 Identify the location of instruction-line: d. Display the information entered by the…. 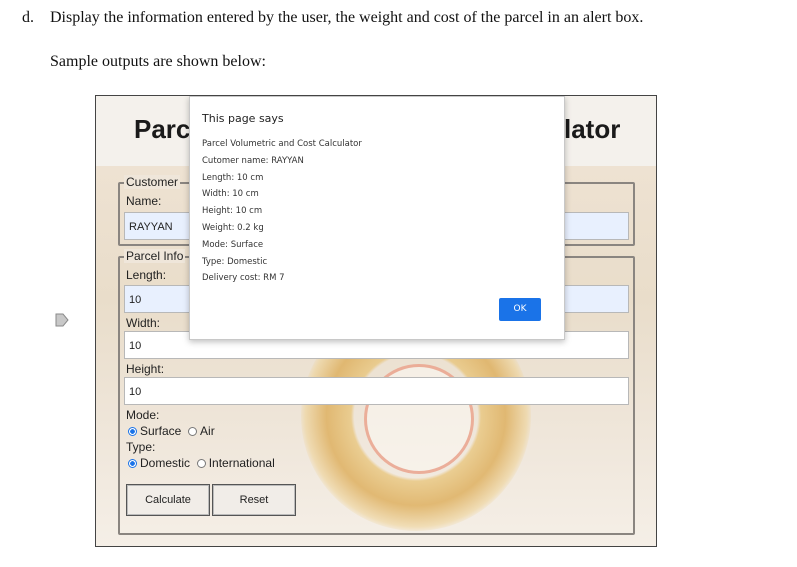
(332, 18).